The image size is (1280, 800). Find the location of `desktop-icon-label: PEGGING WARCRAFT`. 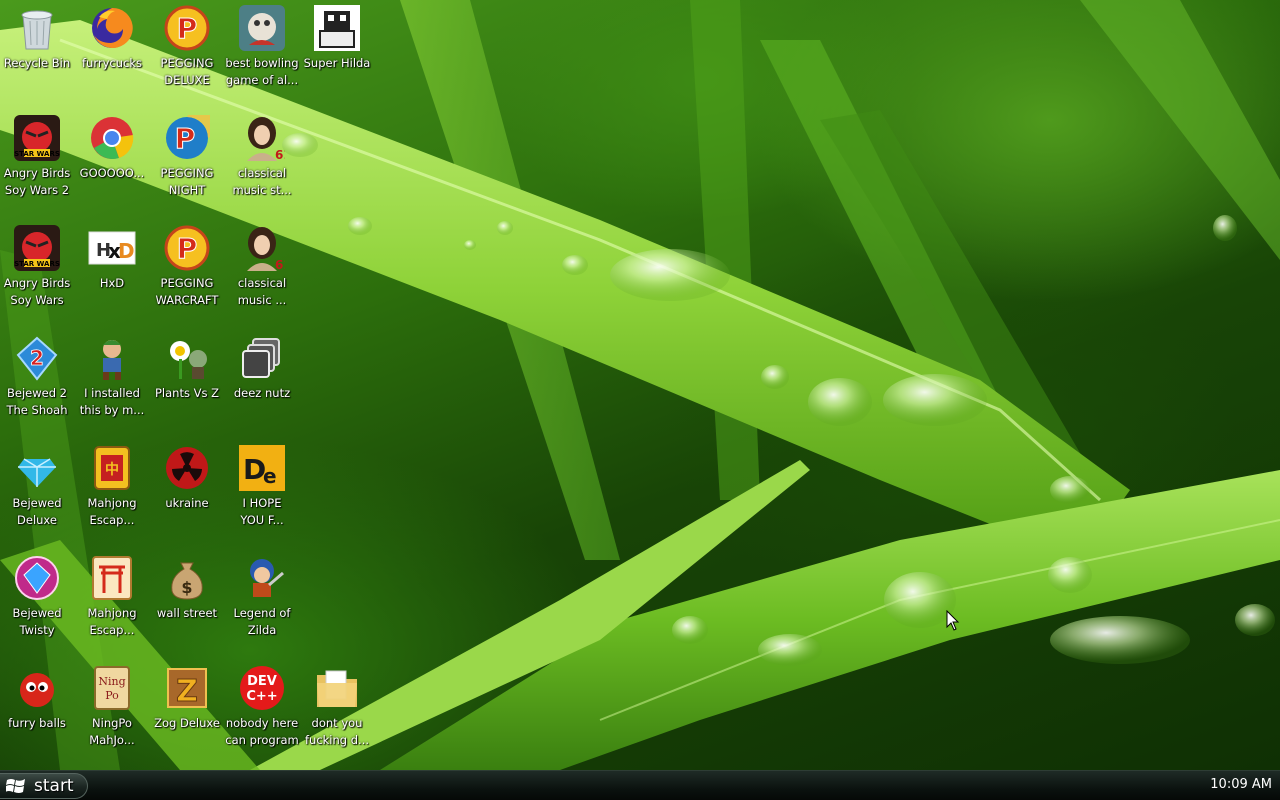

desktop-icon-label: PEGGING WARCRAFT is located at coordinates (187, 291).